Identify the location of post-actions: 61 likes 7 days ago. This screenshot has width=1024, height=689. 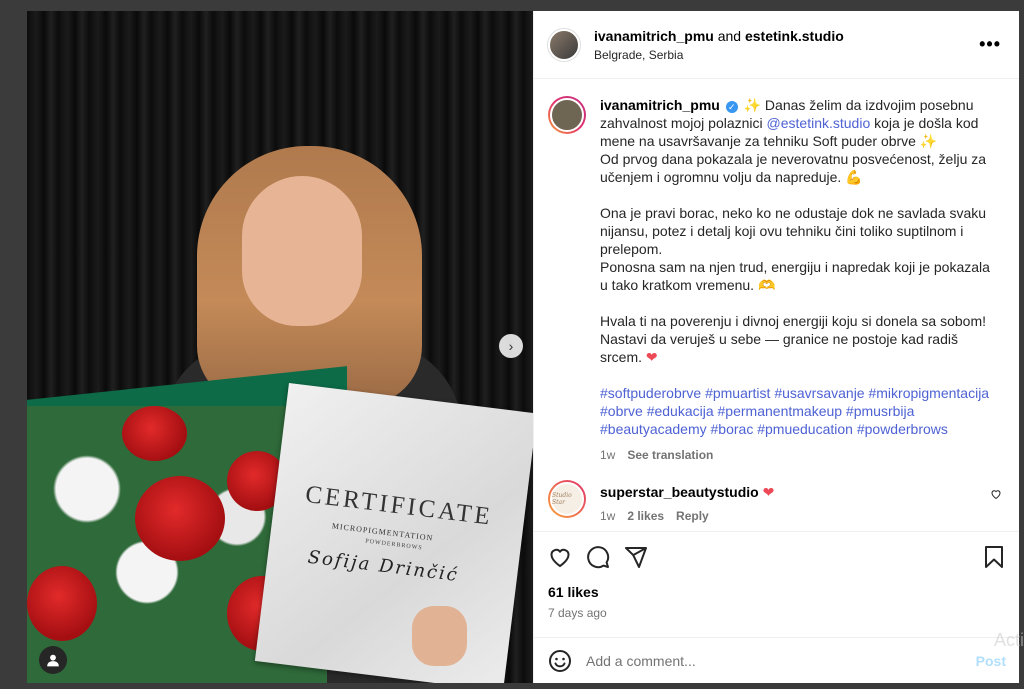
(776, 575).